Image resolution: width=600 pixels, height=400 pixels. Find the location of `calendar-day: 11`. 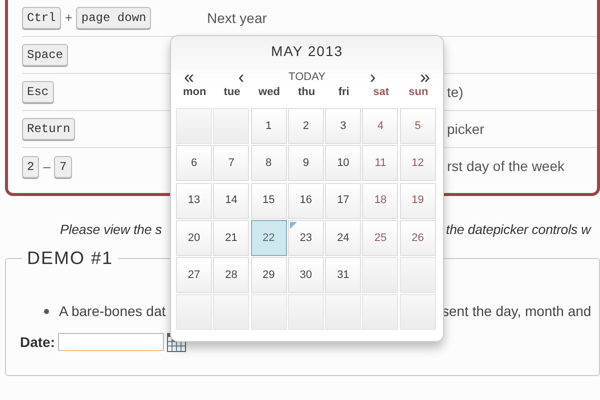

calendar-day: 11 is located at coordinates (380, 163).